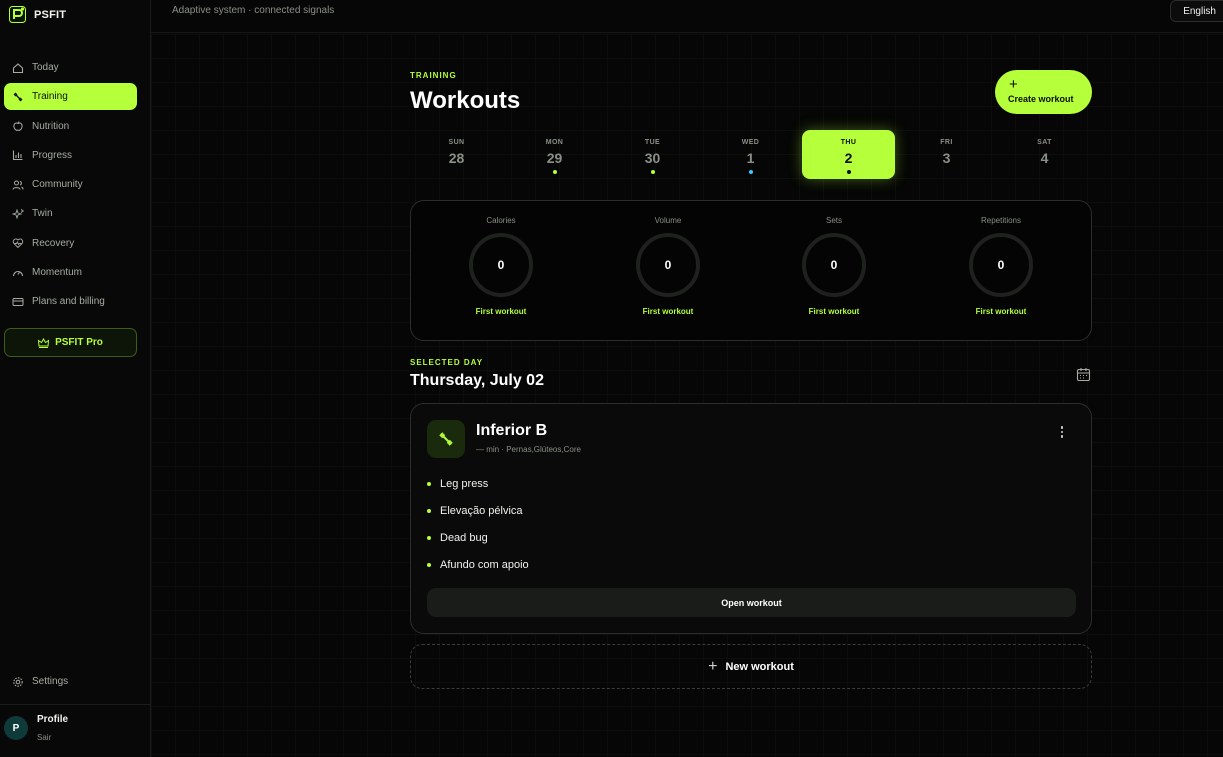  I want to click on list-item: Afundo com apoio, so click(478, 564).